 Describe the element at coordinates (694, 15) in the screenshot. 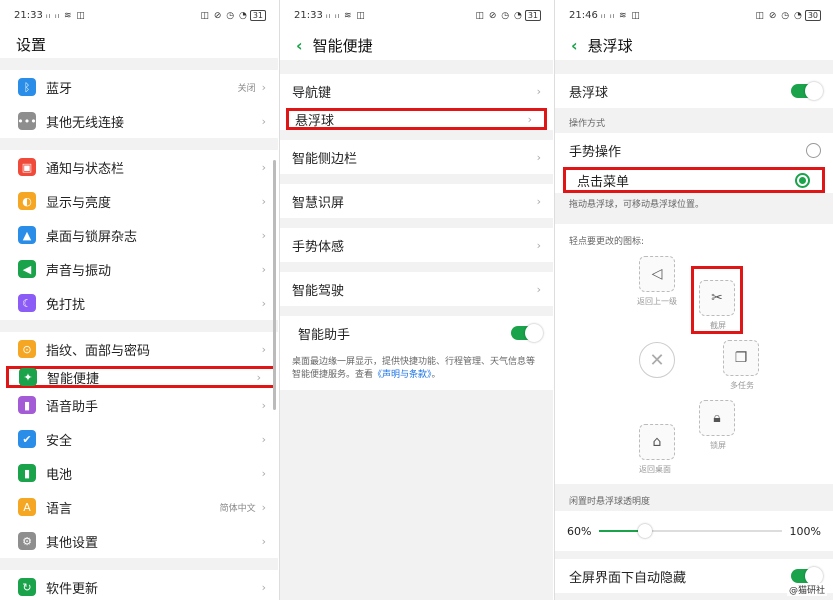

I see `status-bar: 21:46 ᵢₗ ᵢₗ ≋ ◫ ◫ ⊘ ◷ ◔ 30` at that location.